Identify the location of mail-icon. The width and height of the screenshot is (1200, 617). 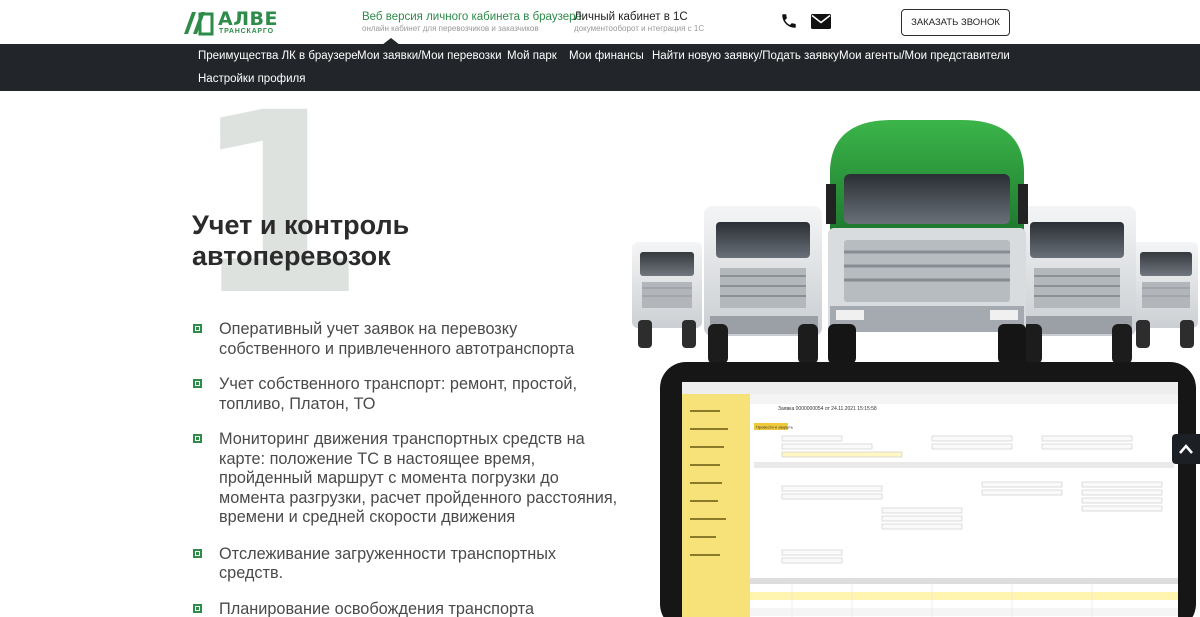
(821, 21).